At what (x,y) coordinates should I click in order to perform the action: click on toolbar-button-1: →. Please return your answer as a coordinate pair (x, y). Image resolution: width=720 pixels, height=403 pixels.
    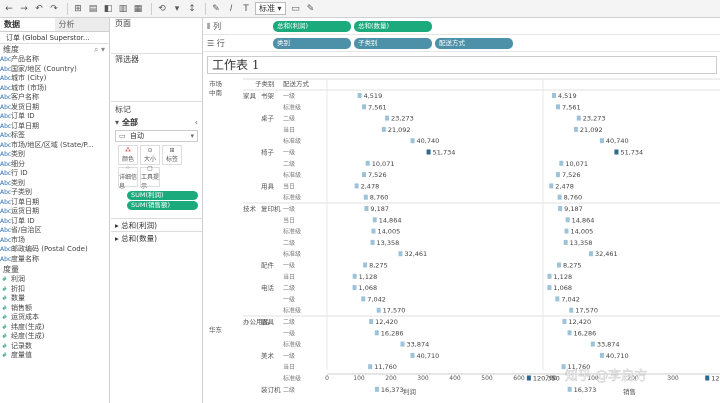
    Looking at the image, I should click on (24, 9).